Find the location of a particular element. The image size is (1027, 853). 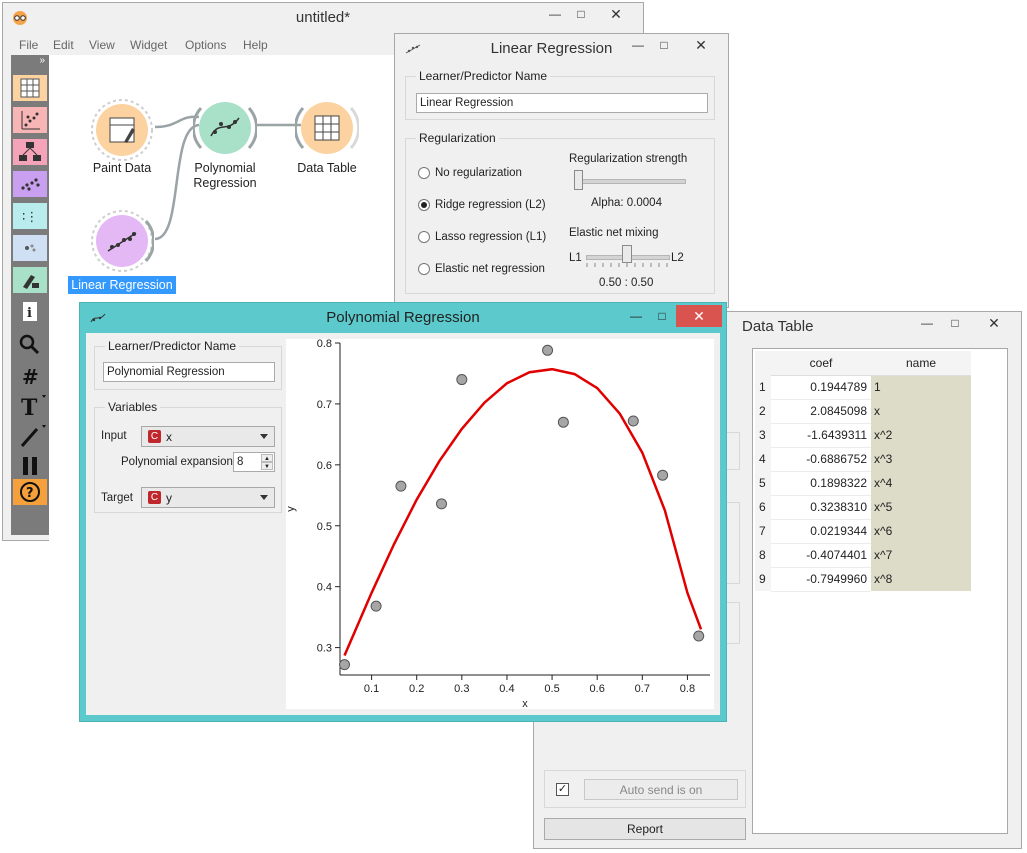

target-variable-select: C y is located at coordinates (208, 497).